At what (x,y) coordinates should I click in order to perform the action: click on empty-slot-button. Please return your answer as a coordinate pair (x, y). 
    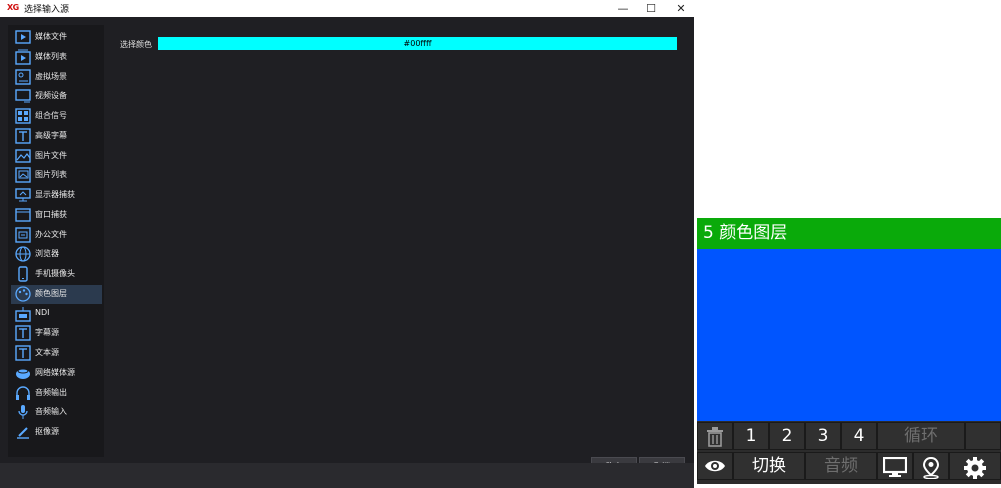
    Looking at the image, I should click on (983, 436).